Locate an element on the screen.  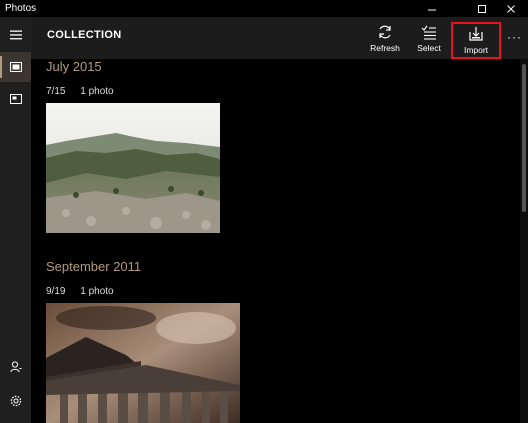
group-title-september-2011: September 2011 is located at coordinates (94, 266).